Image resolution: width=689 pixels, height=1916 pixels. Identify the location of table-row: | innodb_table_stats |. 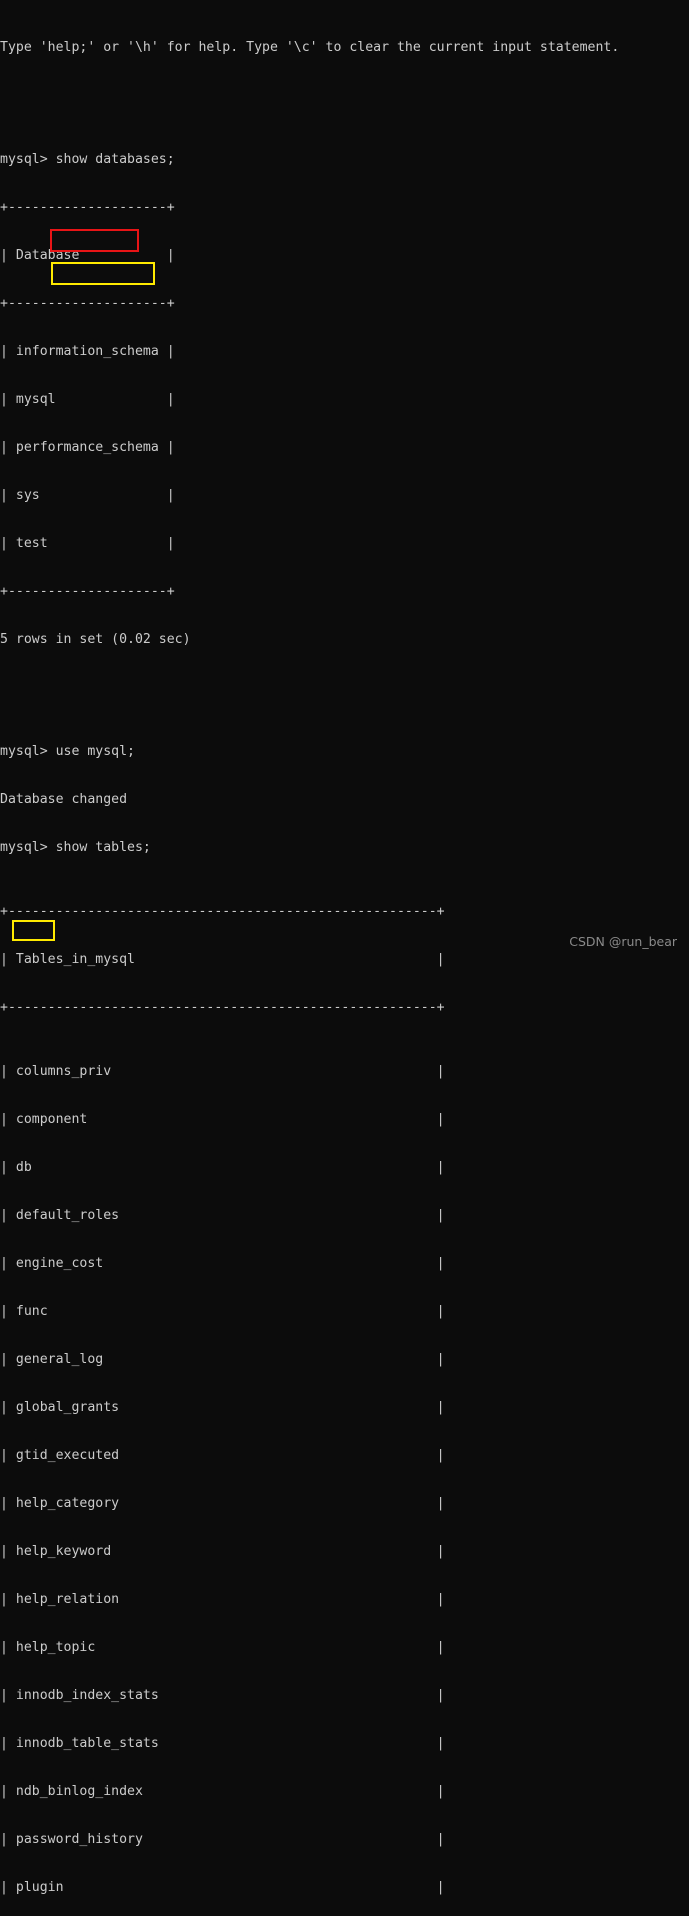
(222, 1743).